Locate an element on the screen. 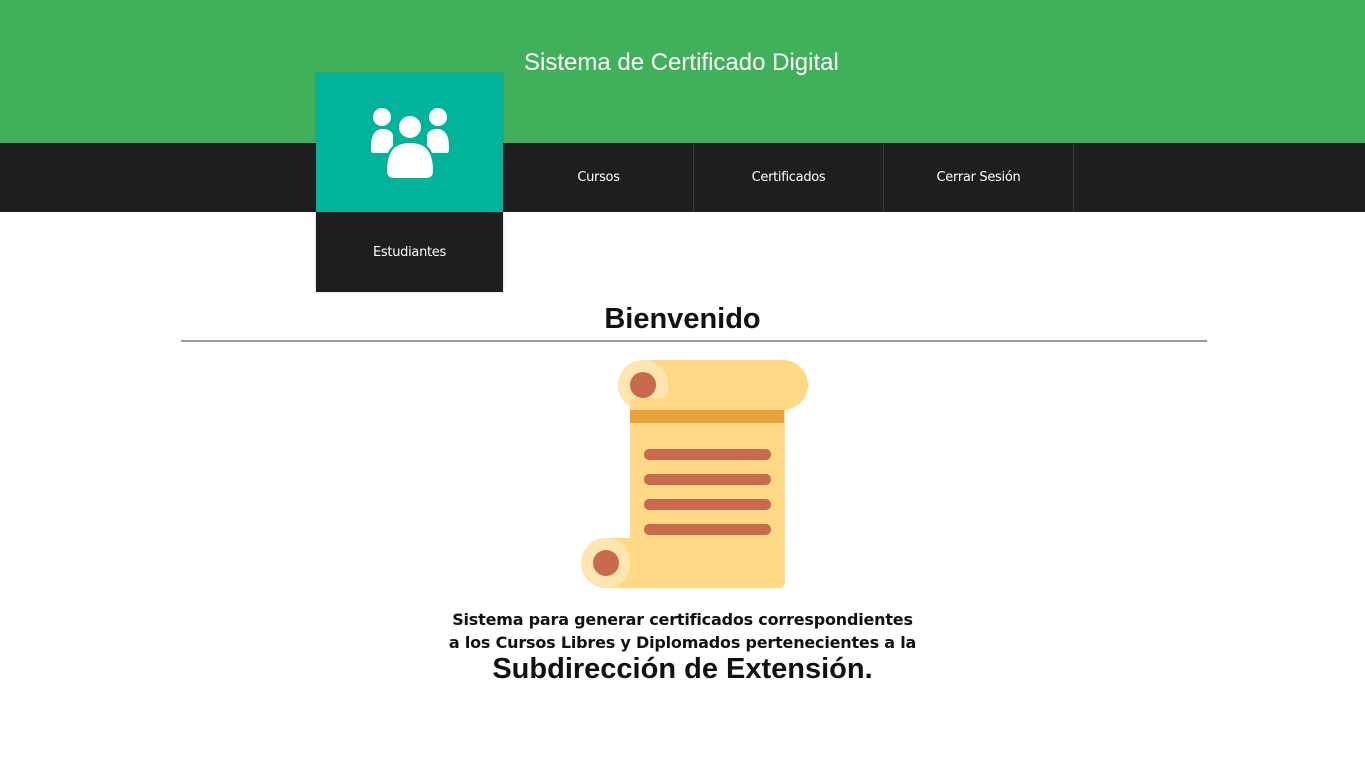  heading-divider is located at coordinates (694, 341).